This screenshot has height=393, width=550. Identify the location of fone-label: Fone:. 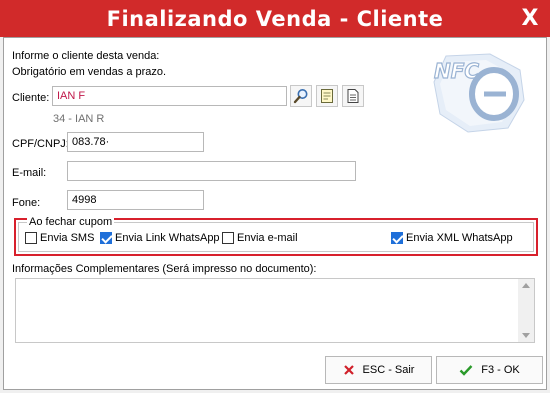
(26, 203).